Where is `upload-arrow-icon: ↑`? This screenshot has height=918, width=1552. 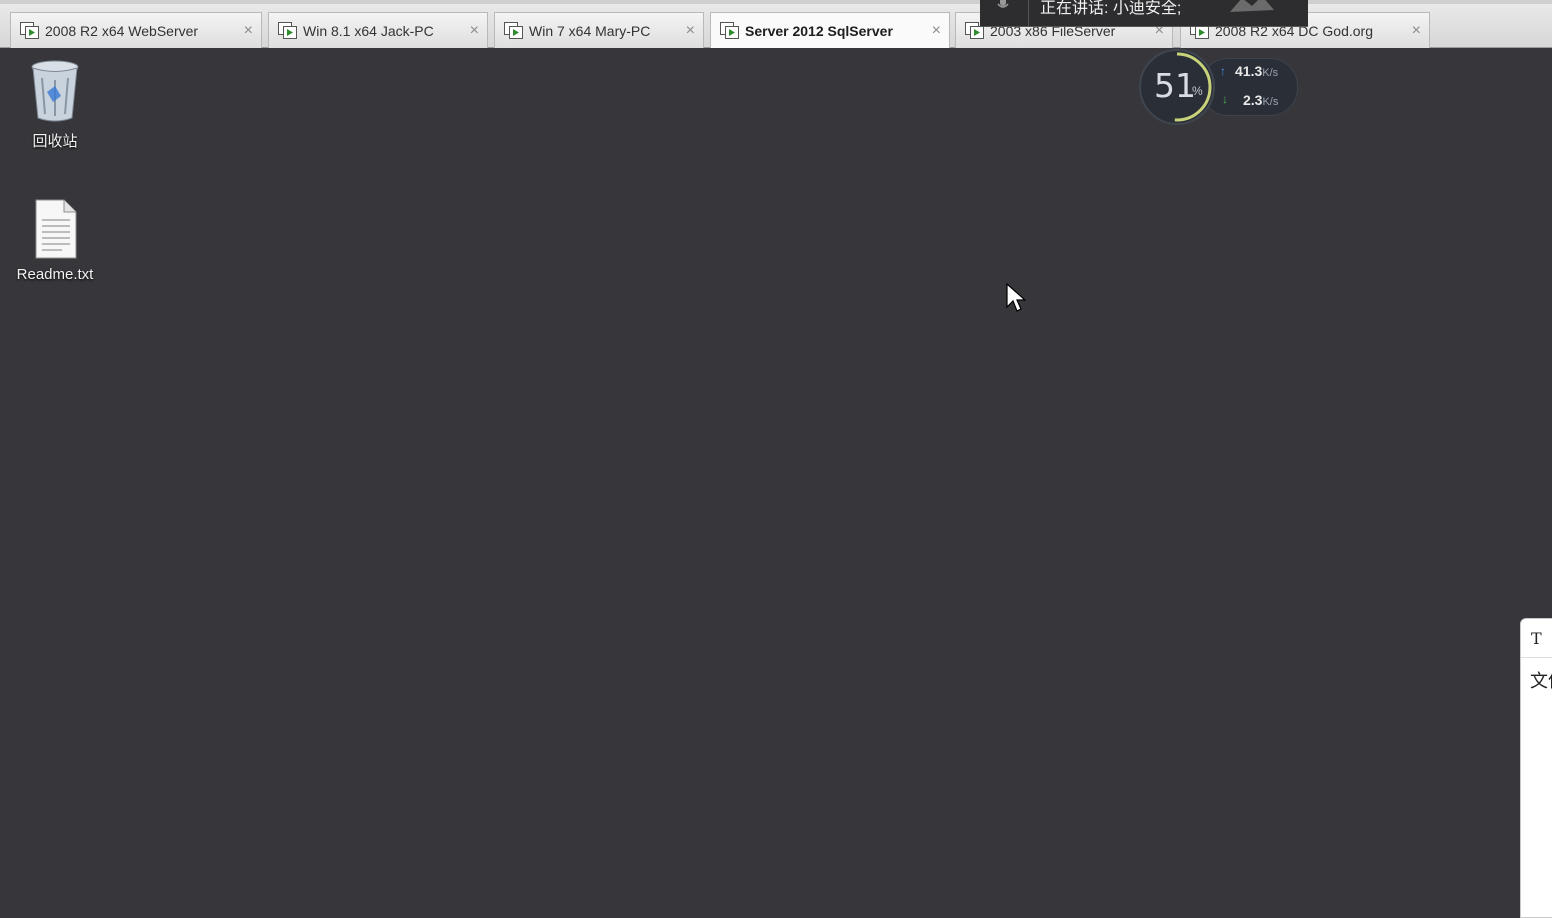
upload-arrow-icon: ↑ is located at coordinates (1223, 71).